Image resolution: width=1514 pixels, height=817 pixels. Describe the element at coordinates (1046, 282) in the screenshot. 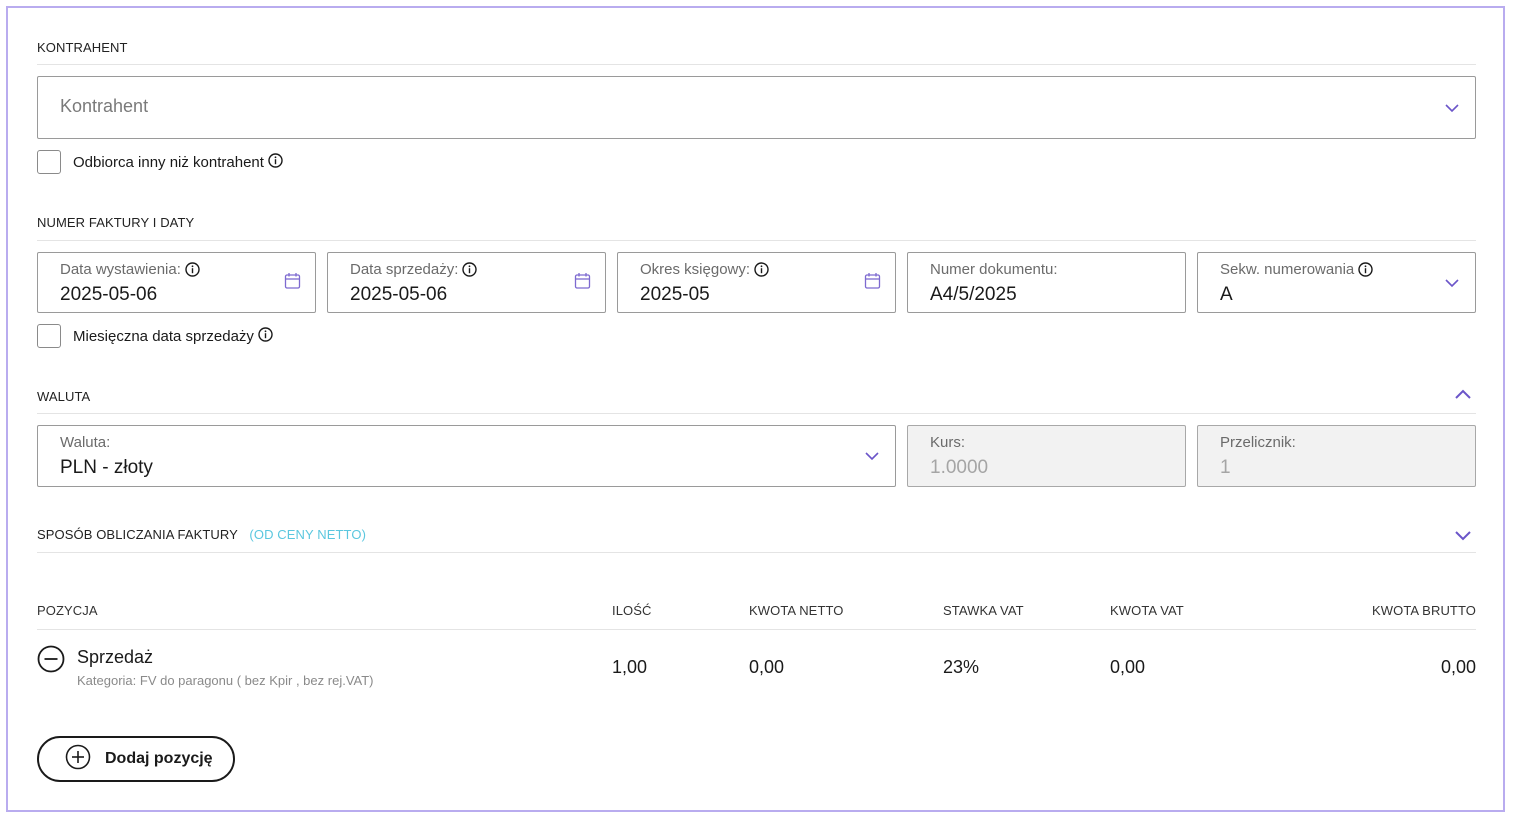

I see `numer-dokumentu-field: Numer dokumentu: A4/5/2025` at that location.